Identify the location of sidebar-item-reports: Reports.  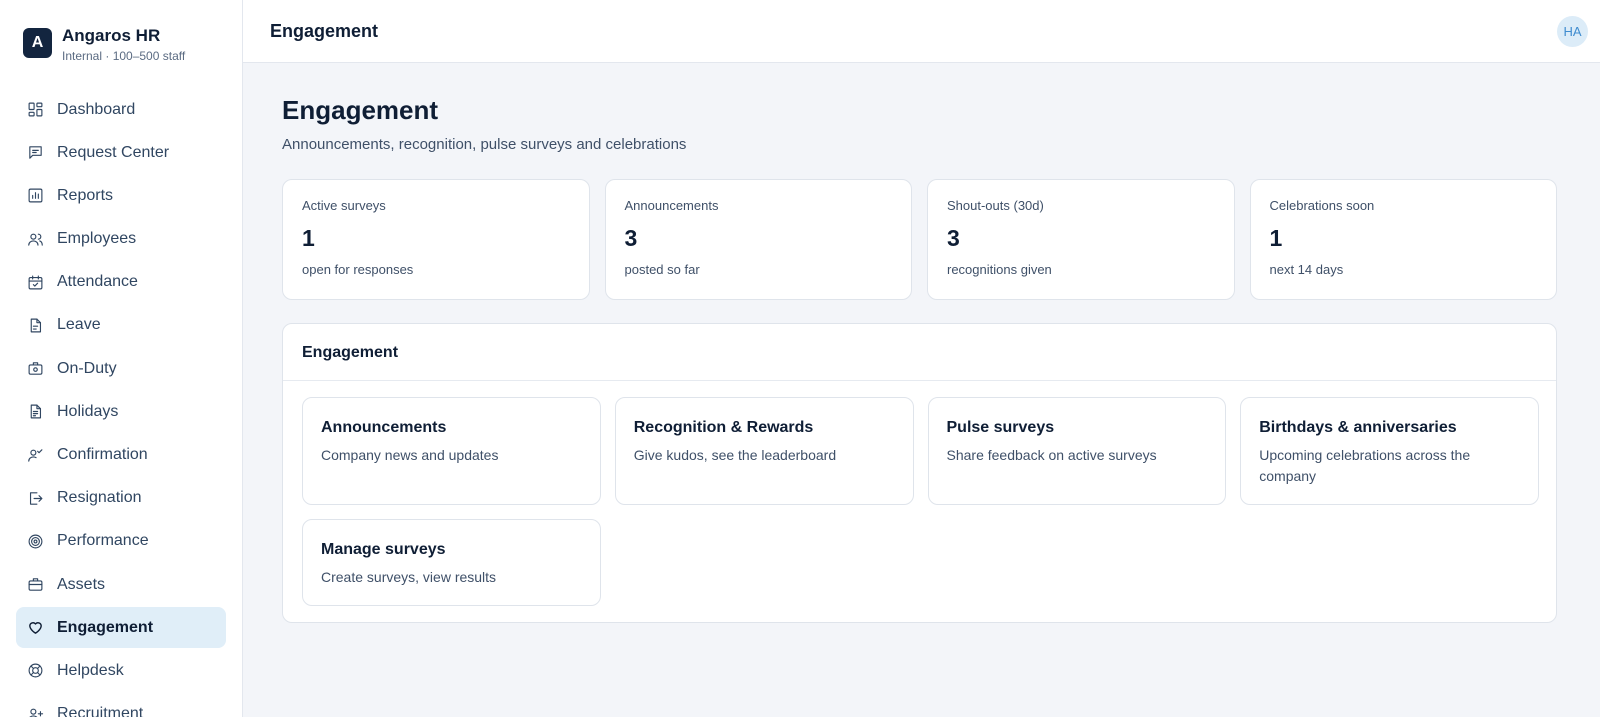
(121, 195).